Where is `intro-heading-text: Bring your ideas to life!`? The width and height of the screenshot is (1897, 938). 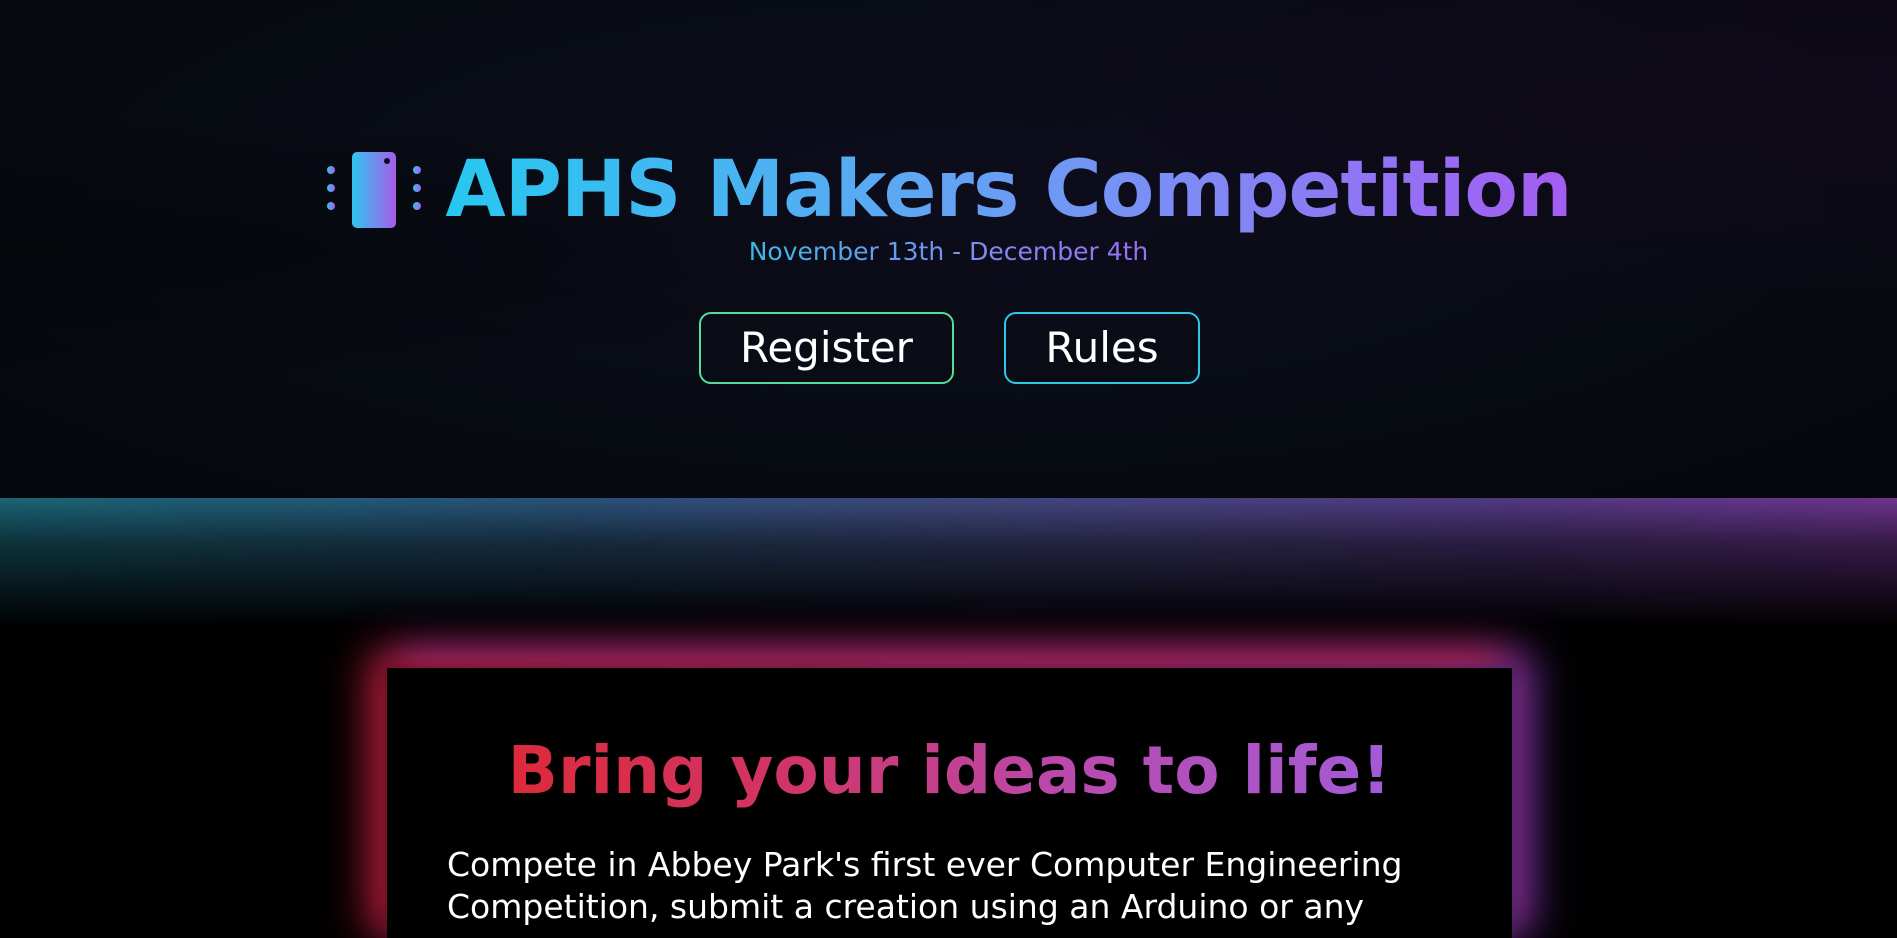 intro-heading-text: Bring your ideas to life! is located at coordinates (949, 770).